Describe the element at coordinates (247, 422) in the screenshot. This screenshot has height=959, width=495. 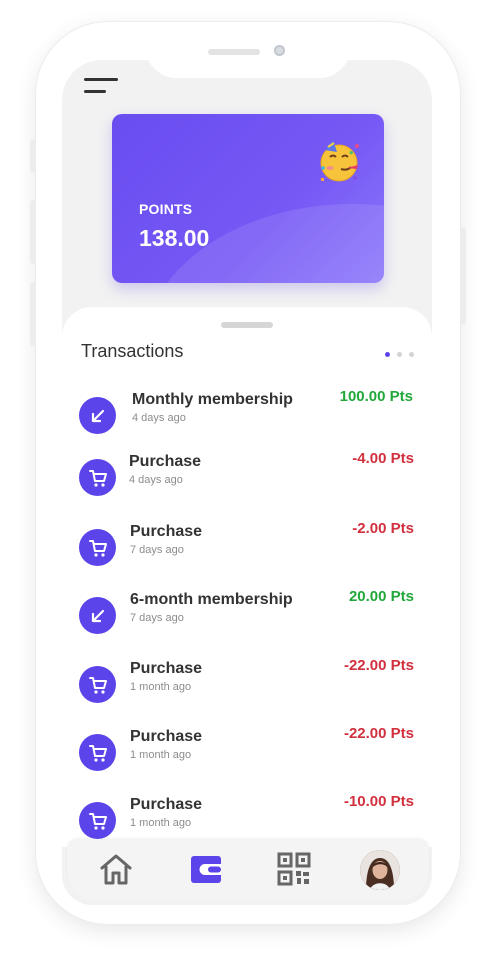
I see `transaction-row: Monthly membership 4 days ago 100.00 Pts` at that location.